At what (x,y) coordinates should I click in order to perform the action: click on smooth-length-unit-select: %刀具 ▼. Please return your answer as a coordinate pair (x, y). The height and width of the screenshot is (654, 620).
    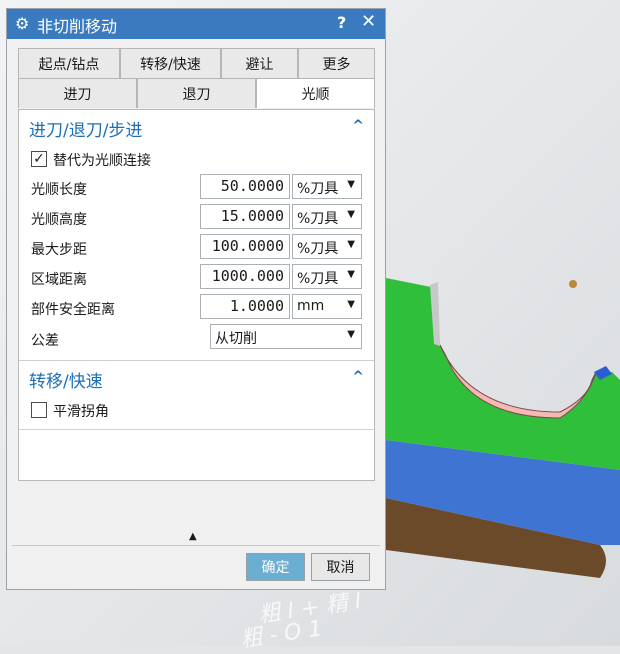
    Looking at the image, I should click on (327, 186).